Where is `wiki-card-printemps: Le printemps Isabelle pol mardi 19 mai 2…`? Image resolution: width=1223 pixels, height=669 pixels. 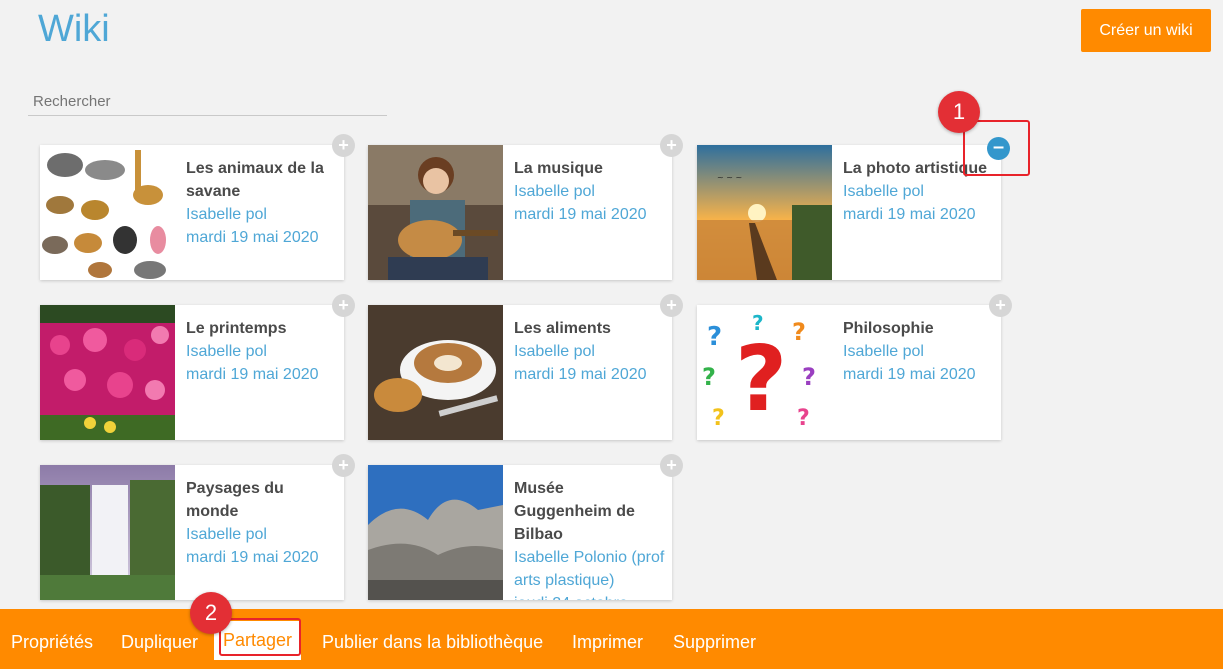 wiki-card-printemps: Le printemps Isabelle pol mardi 19 mai 2… is located at coordinates (197, 367).